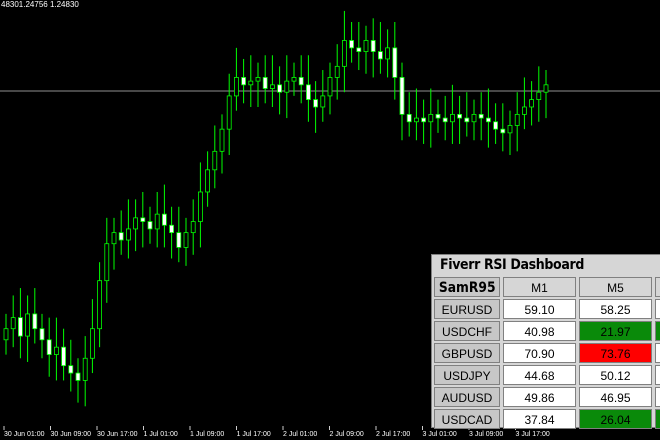 The width and height of the screenshot is (660, 440). What do you see at coordinates (615, 331) in the screenshot?
I see `rsi-m5-cell: 21.97` at bounding box center [615, 331].